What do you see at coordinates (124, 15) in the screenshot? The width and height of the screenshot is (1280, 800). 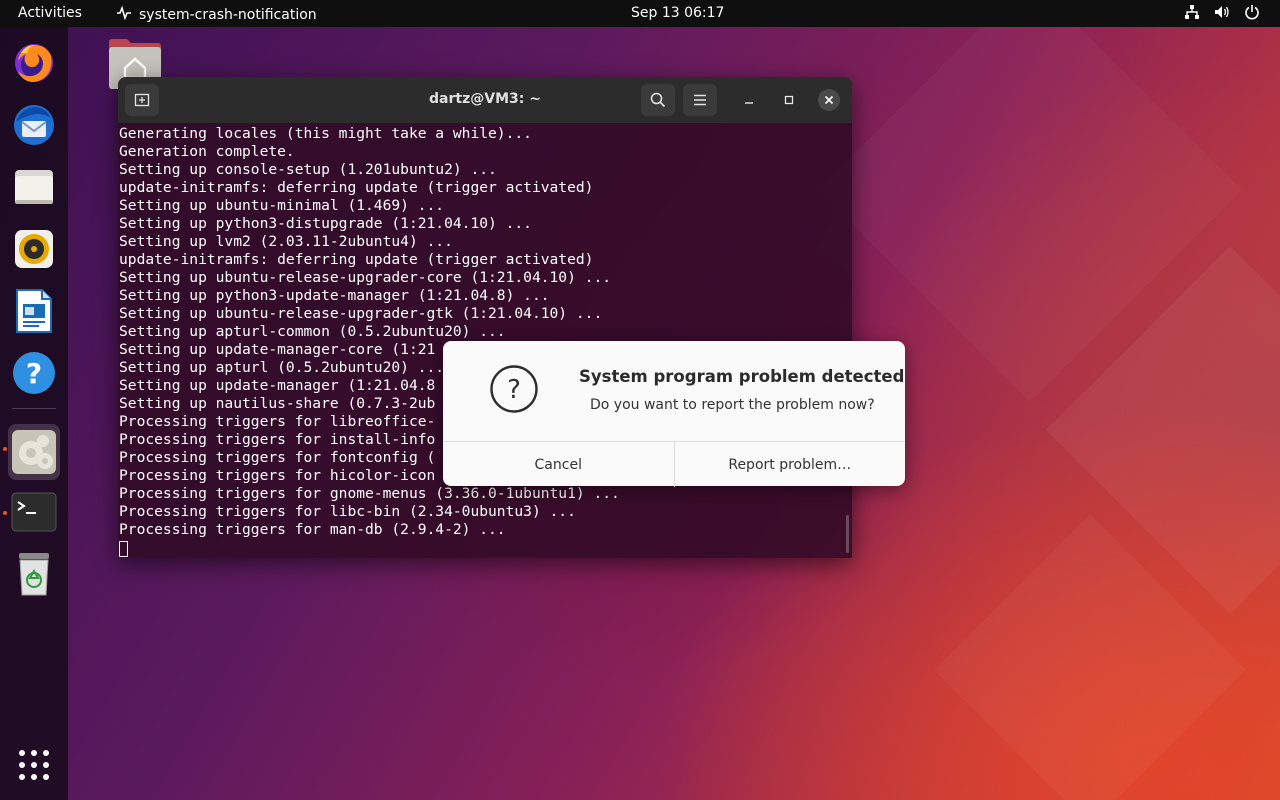 I see `process-icon` at bounding box center [124, 15].